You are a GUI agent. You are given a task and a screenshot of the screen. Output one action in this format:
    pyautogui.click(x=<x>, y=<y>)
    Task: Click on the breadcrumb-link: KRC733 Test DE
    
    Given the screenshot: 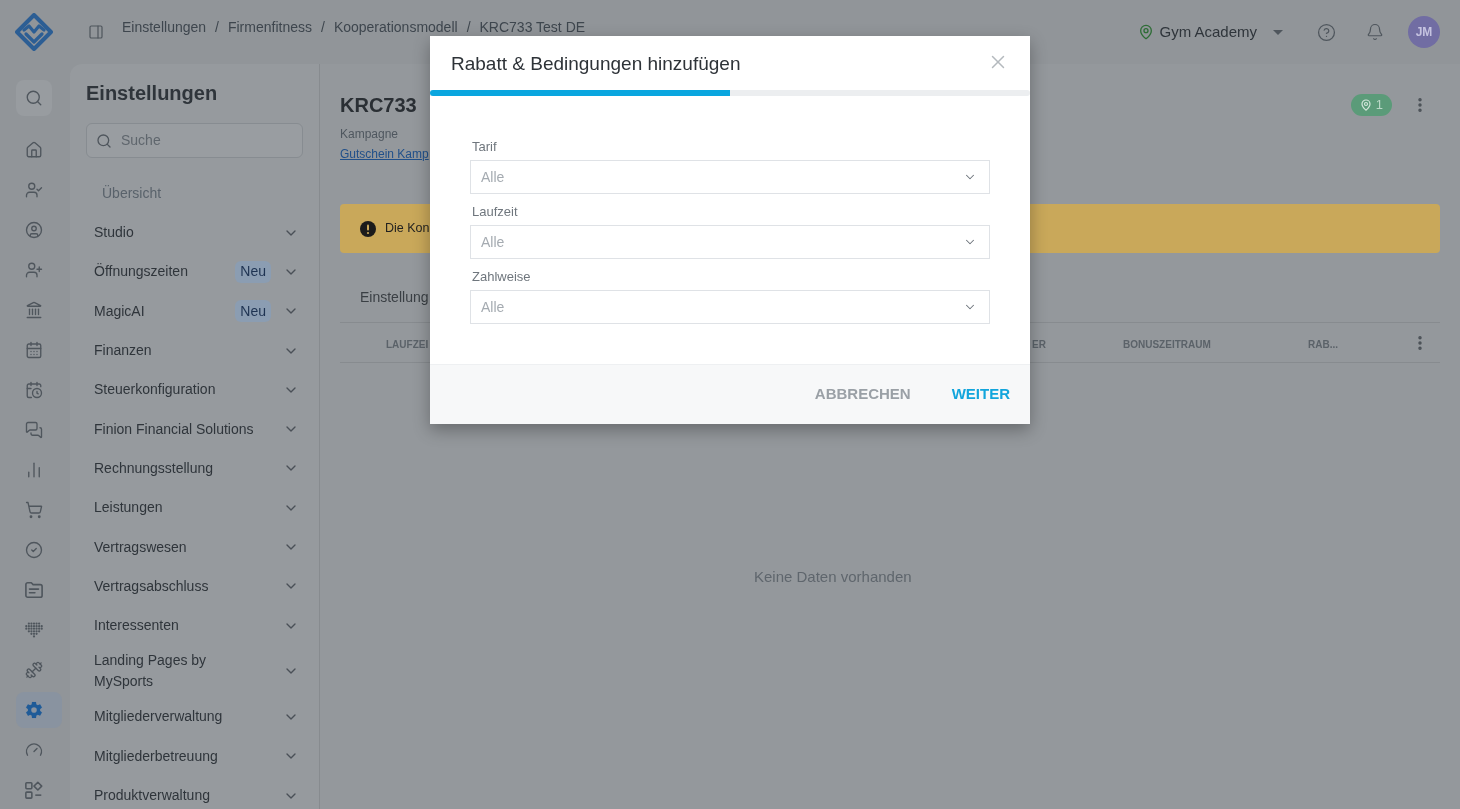 What is the action you would take?
    pyautogui.click(x=532, y=27)
    